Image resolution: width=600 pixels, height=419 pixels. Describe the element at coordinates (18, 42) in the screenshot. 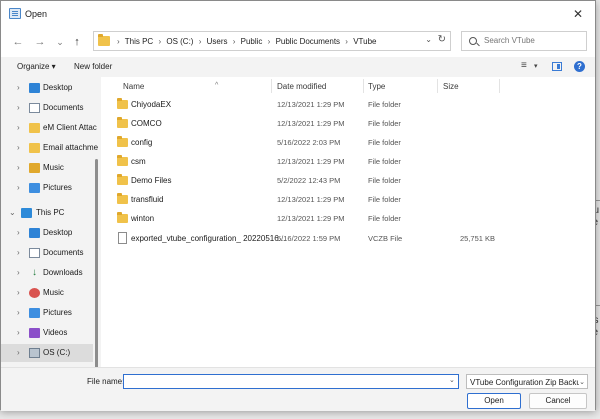

I see `back-arrow-icon: ←` at that location.